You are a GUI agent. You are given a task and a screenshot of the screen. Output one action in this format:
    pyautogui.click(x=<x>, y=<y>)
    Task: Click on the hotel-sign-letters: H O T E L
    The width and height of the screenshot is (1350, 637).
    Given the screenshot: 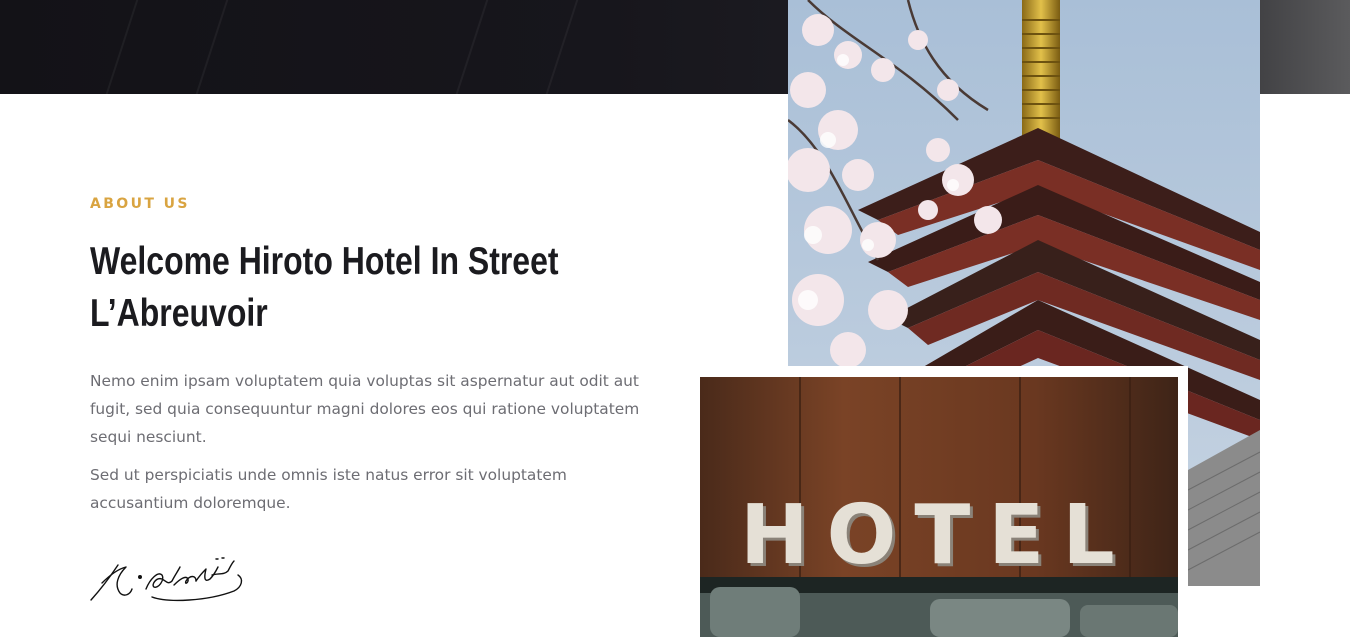 What is the action you would take?
    pyautogui.click(x=927, y=536)
    